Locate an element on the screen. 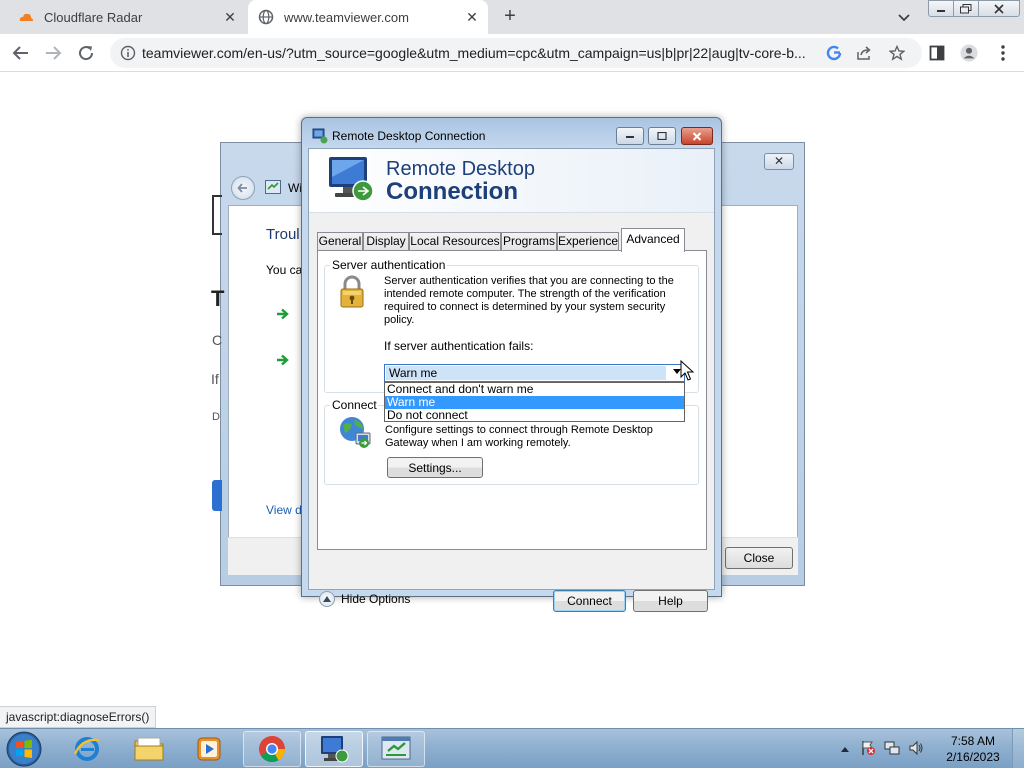  connect-button: Connect is located at coordinates (589, 601).